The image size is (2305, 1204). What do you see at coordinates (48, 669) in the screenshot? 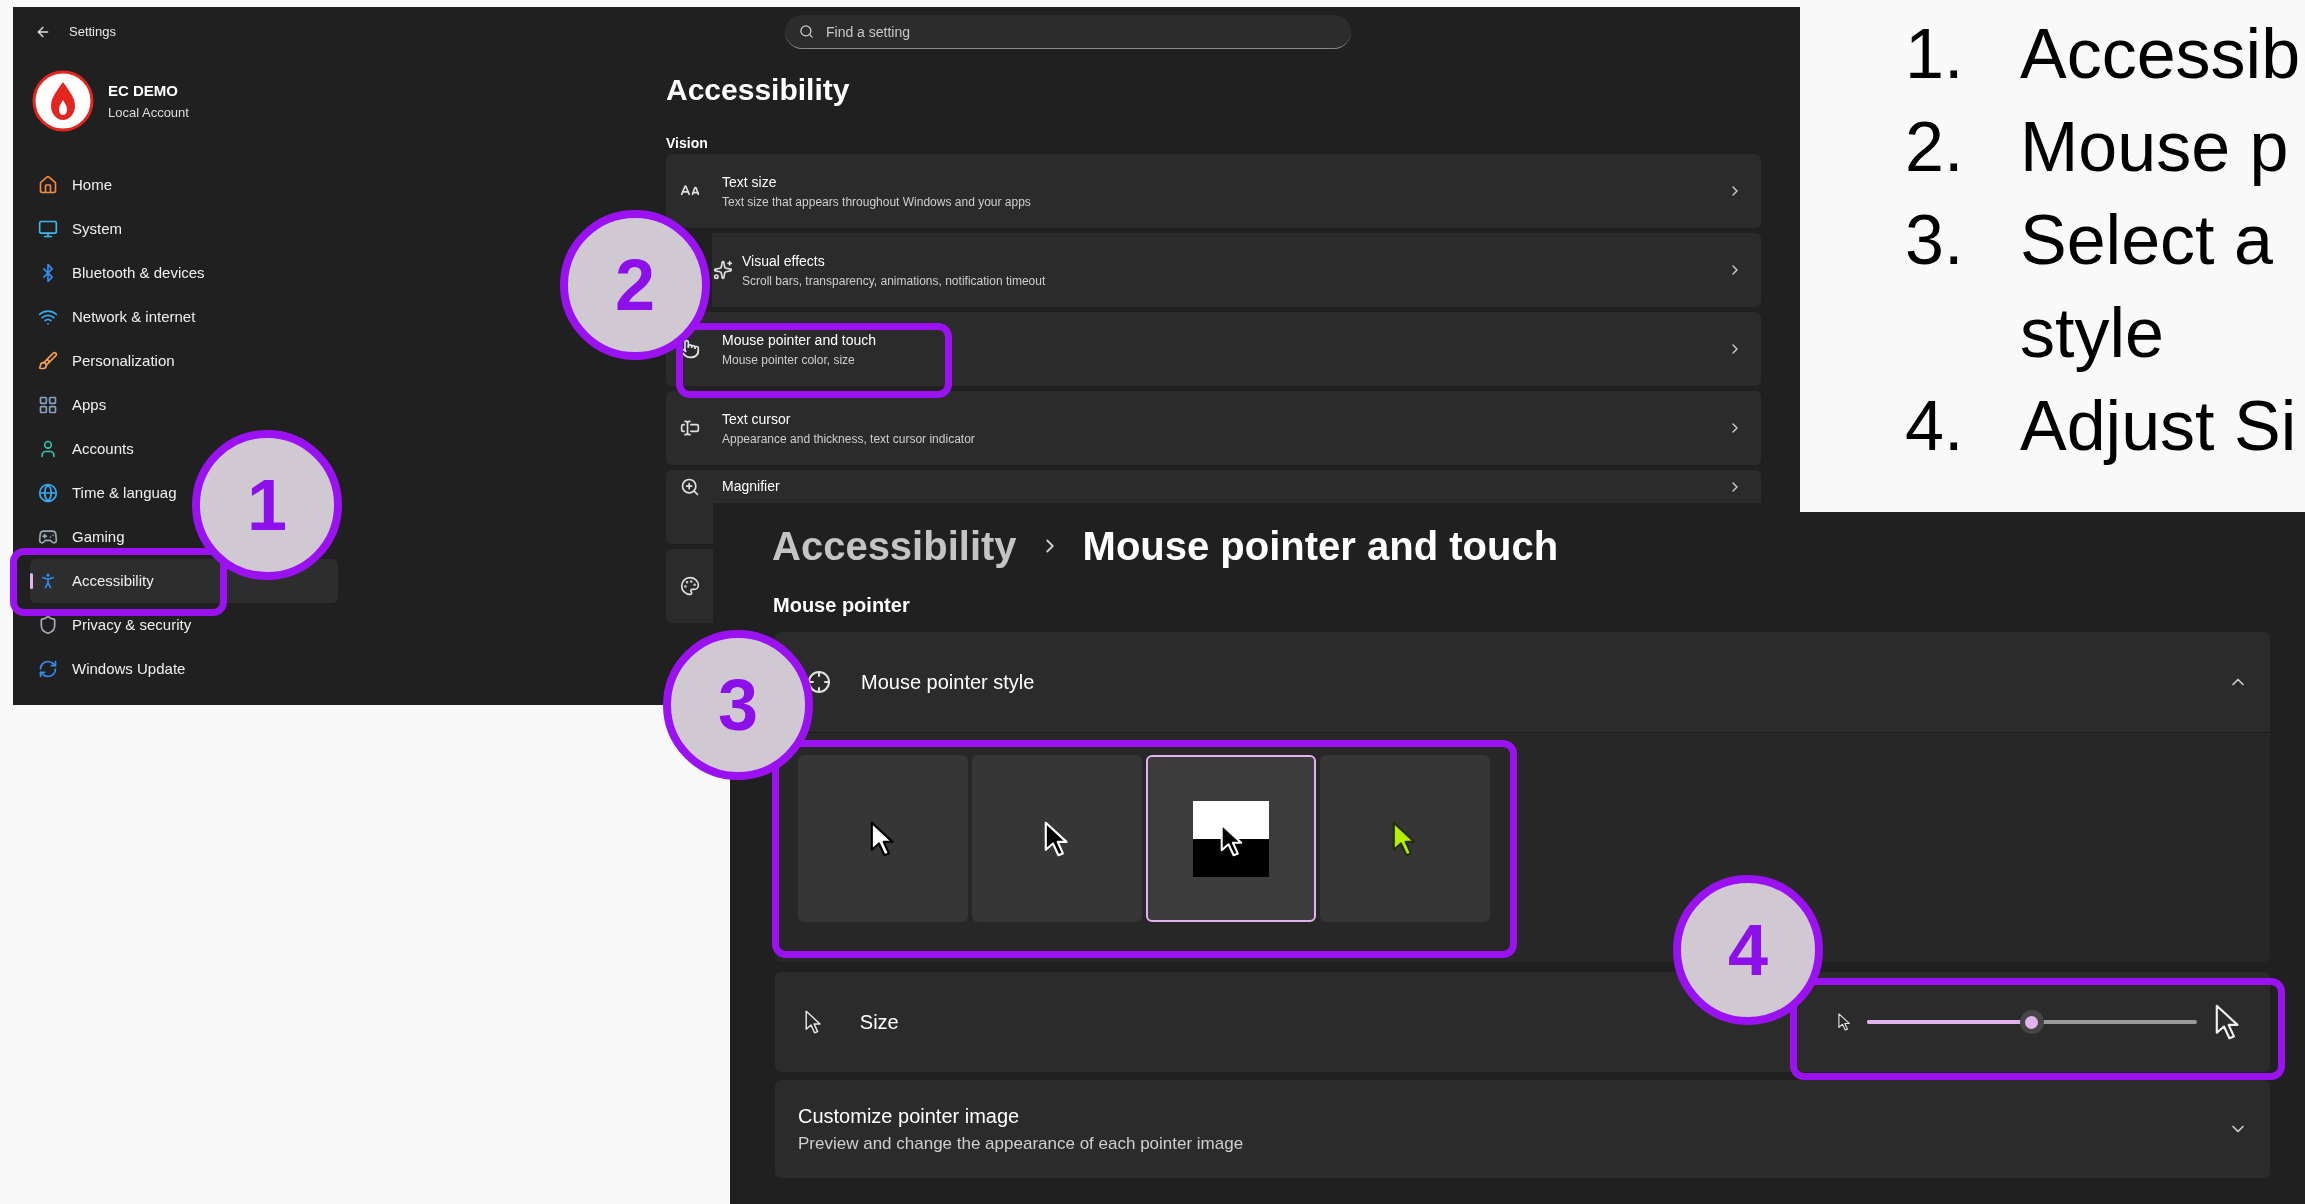
I see `refresh-icon` at bounding box center [48, 669].